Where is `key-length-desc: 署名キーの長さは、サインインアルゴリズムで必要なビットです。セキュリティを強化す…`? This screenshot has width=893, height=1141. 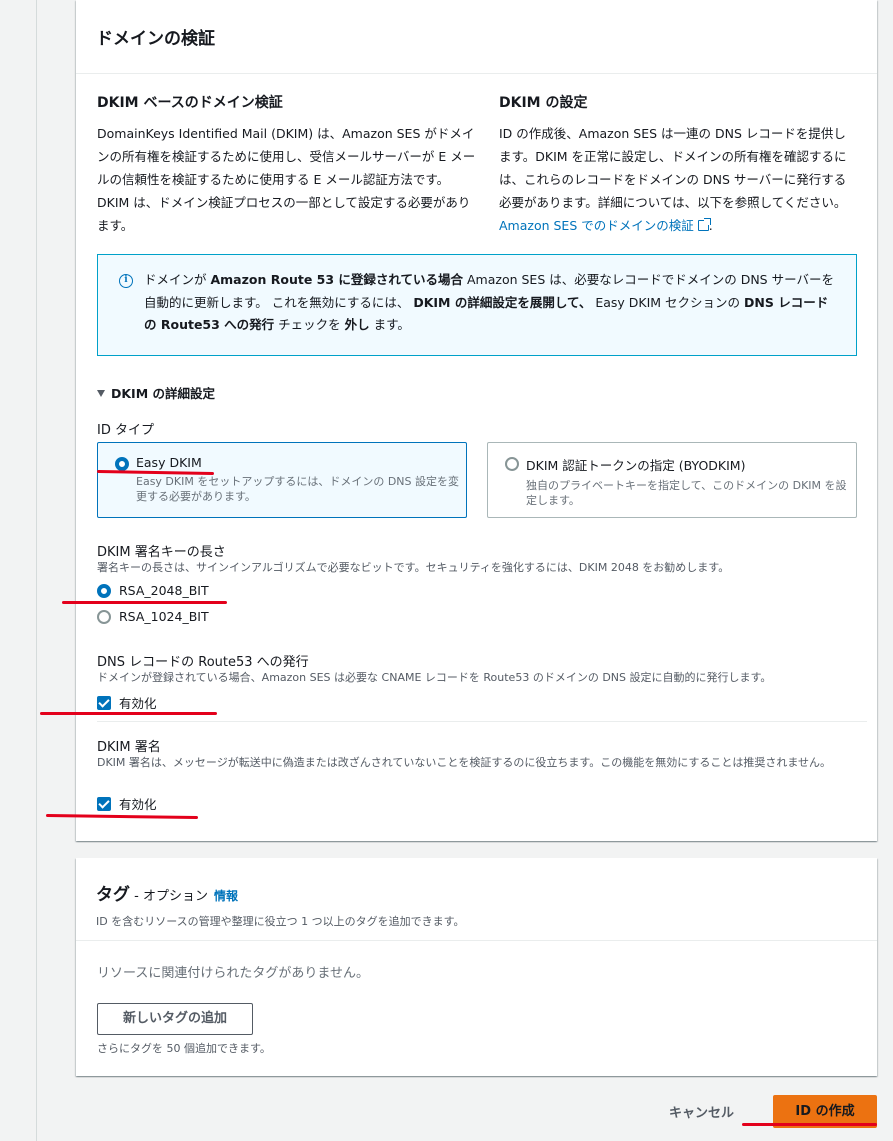
key-length-desc: 署名キーの長さは、サインインアルゴリズムで必要なビットです。セキュリティを強化す… is located at coordinates (413, 567).